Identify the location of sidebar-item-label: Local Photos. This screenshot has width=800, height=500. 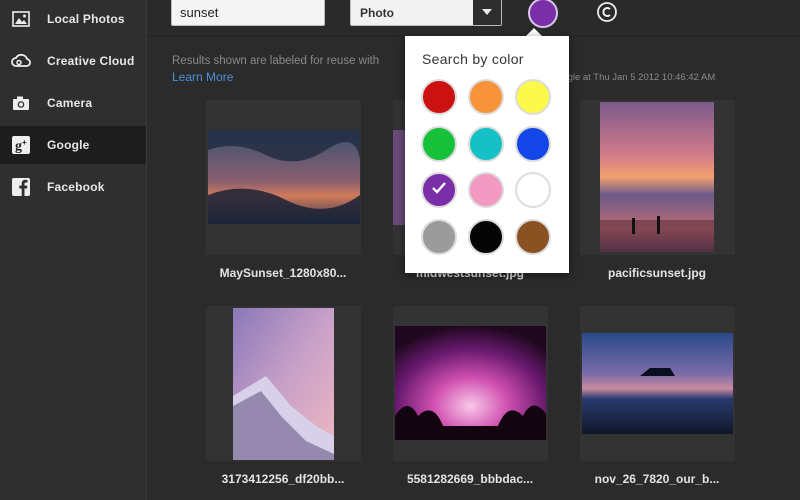
(86, 19).